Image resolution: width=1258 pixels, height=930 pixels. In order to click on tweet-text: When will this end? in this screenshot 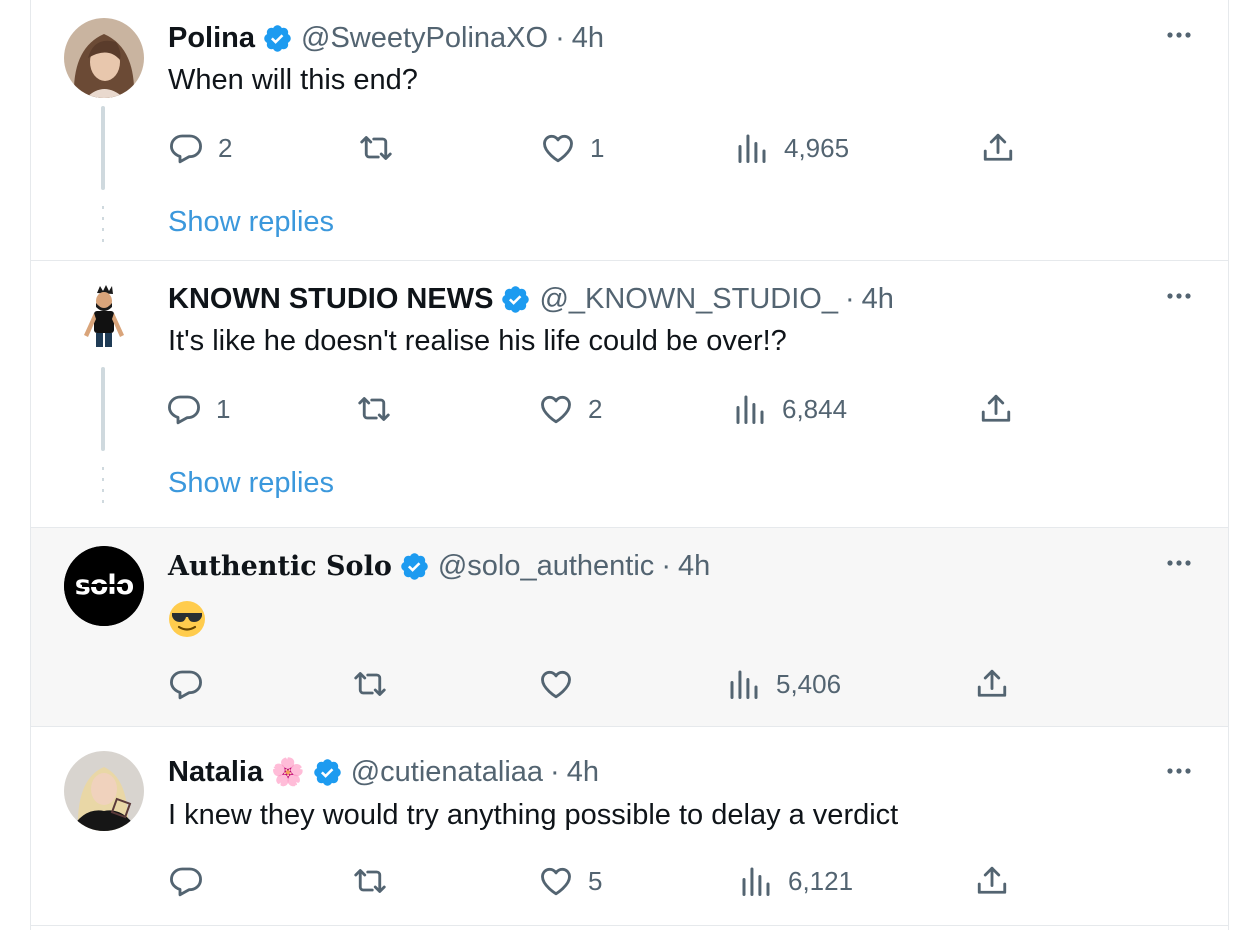, I will do `click(293, 80)`.